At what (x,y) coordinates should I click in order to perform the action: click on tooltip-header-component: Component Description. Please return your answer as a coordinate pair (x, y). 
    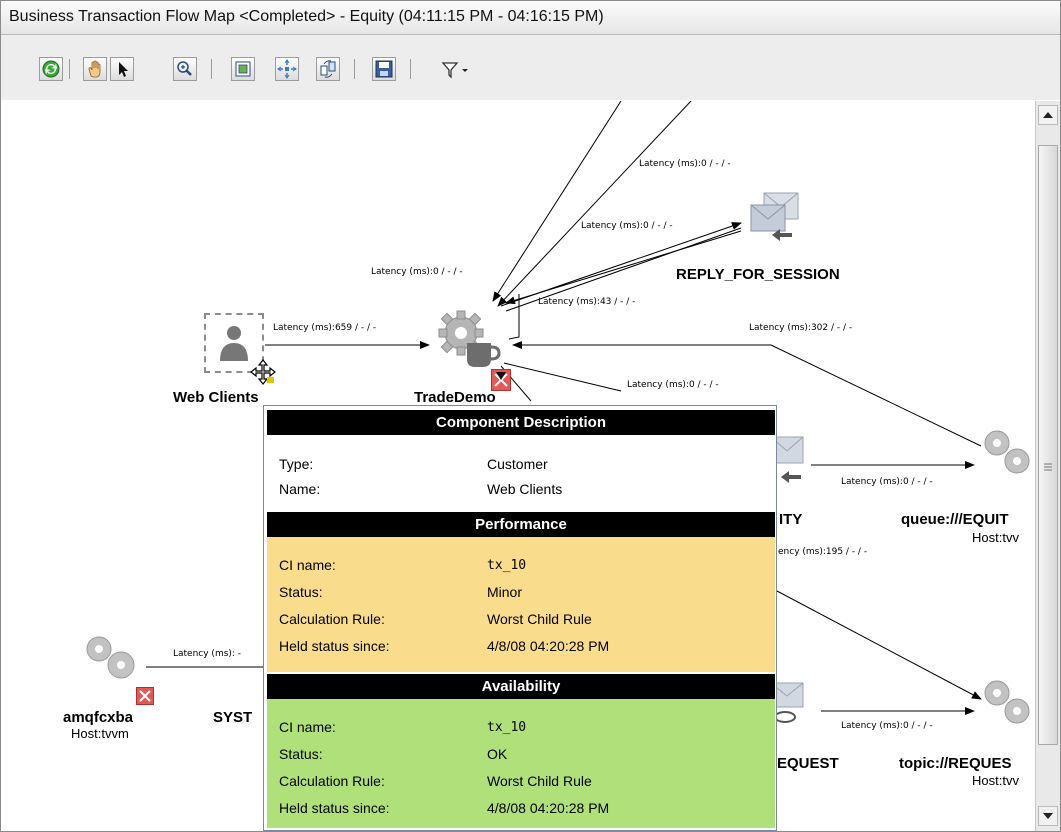
    Looking at the image, I should click on (521, 422).